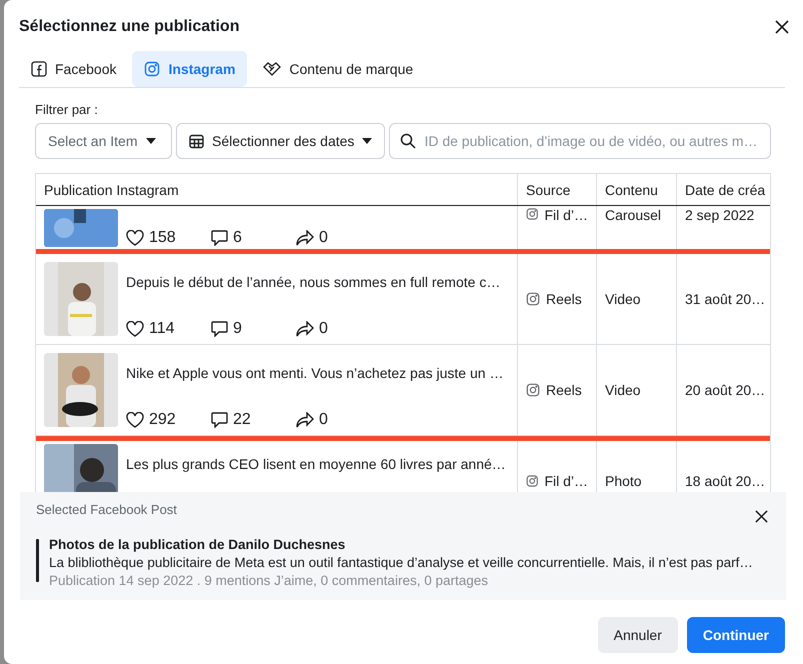  I want to click on like-count: 292, so click(162, 420).